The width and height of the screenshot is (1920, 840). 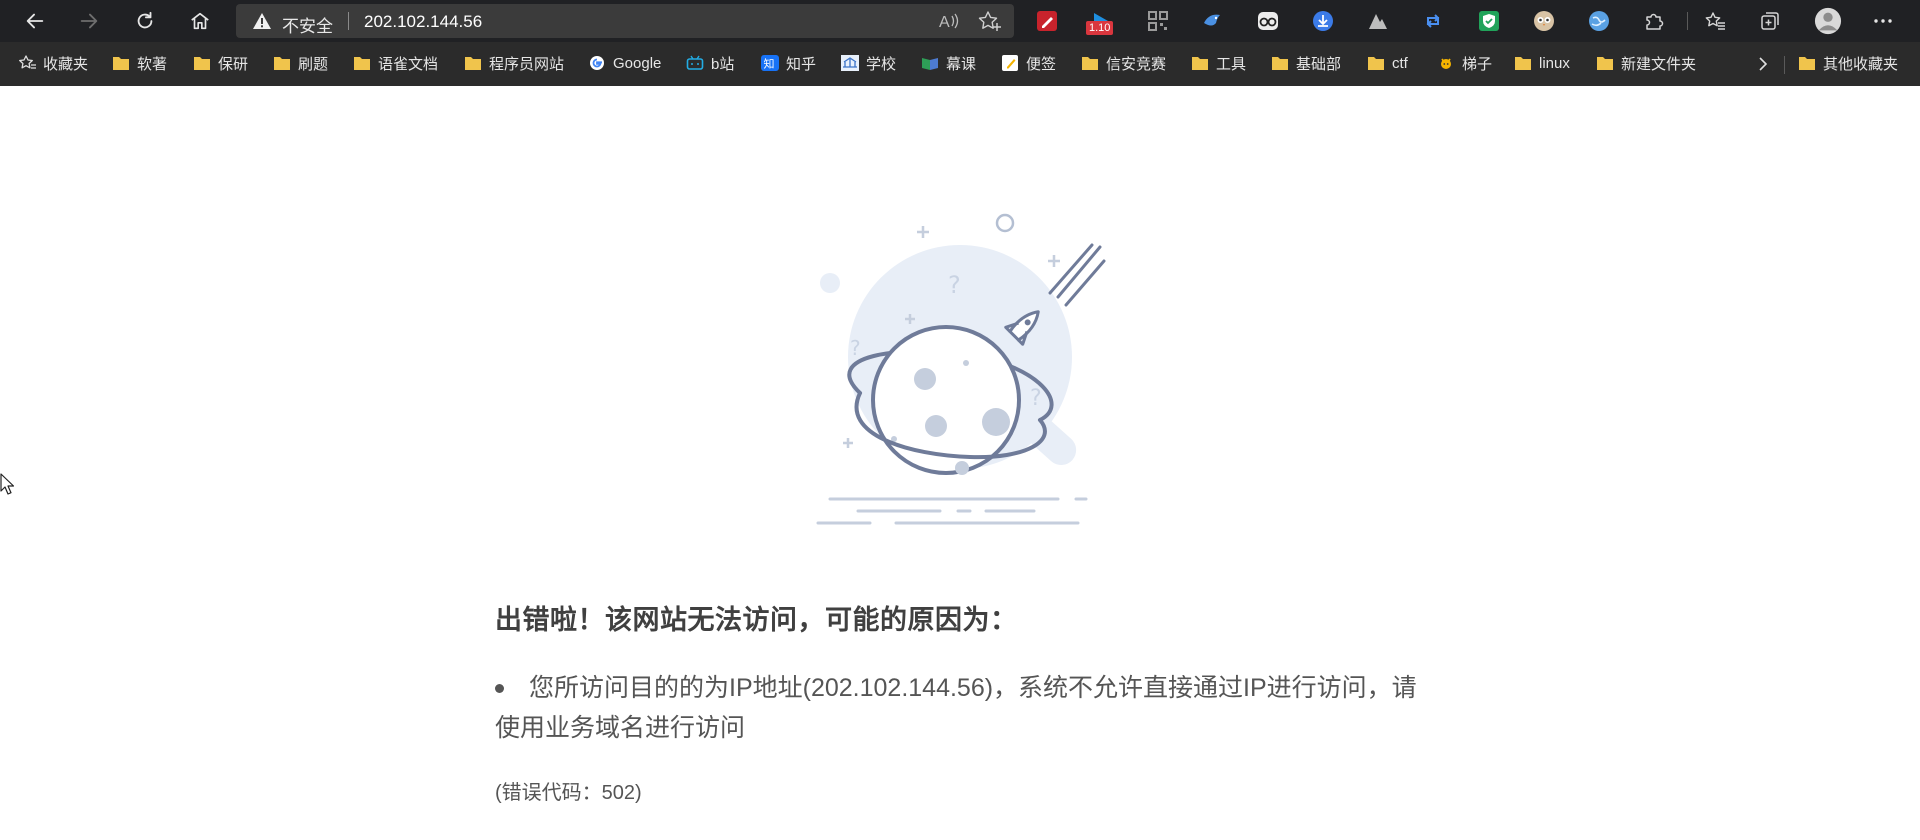 What do you see at coordinates (1433, 21) in the screenshot?
I see `ext-retweet` at bounding box center [1433, 21].